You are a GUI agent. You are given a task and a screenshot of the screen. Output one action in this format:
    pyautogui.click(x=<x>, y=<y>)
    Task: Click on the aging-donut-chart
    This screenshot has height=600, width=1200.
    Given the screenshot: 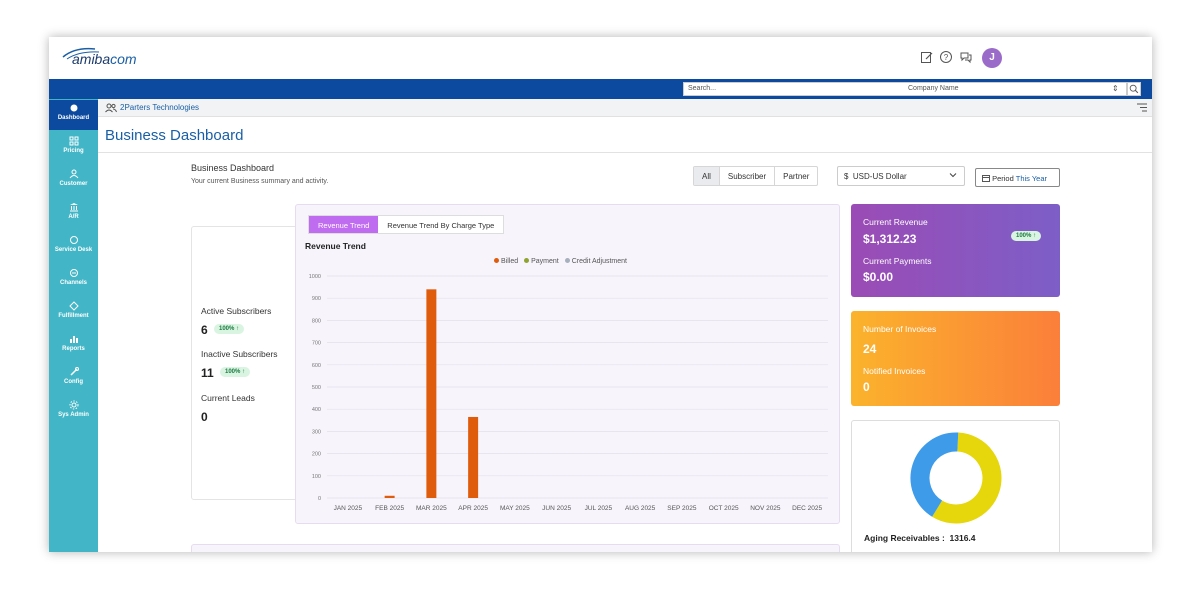 What is the action you would take?
    pyautogui.click(x=956, y=478)
    